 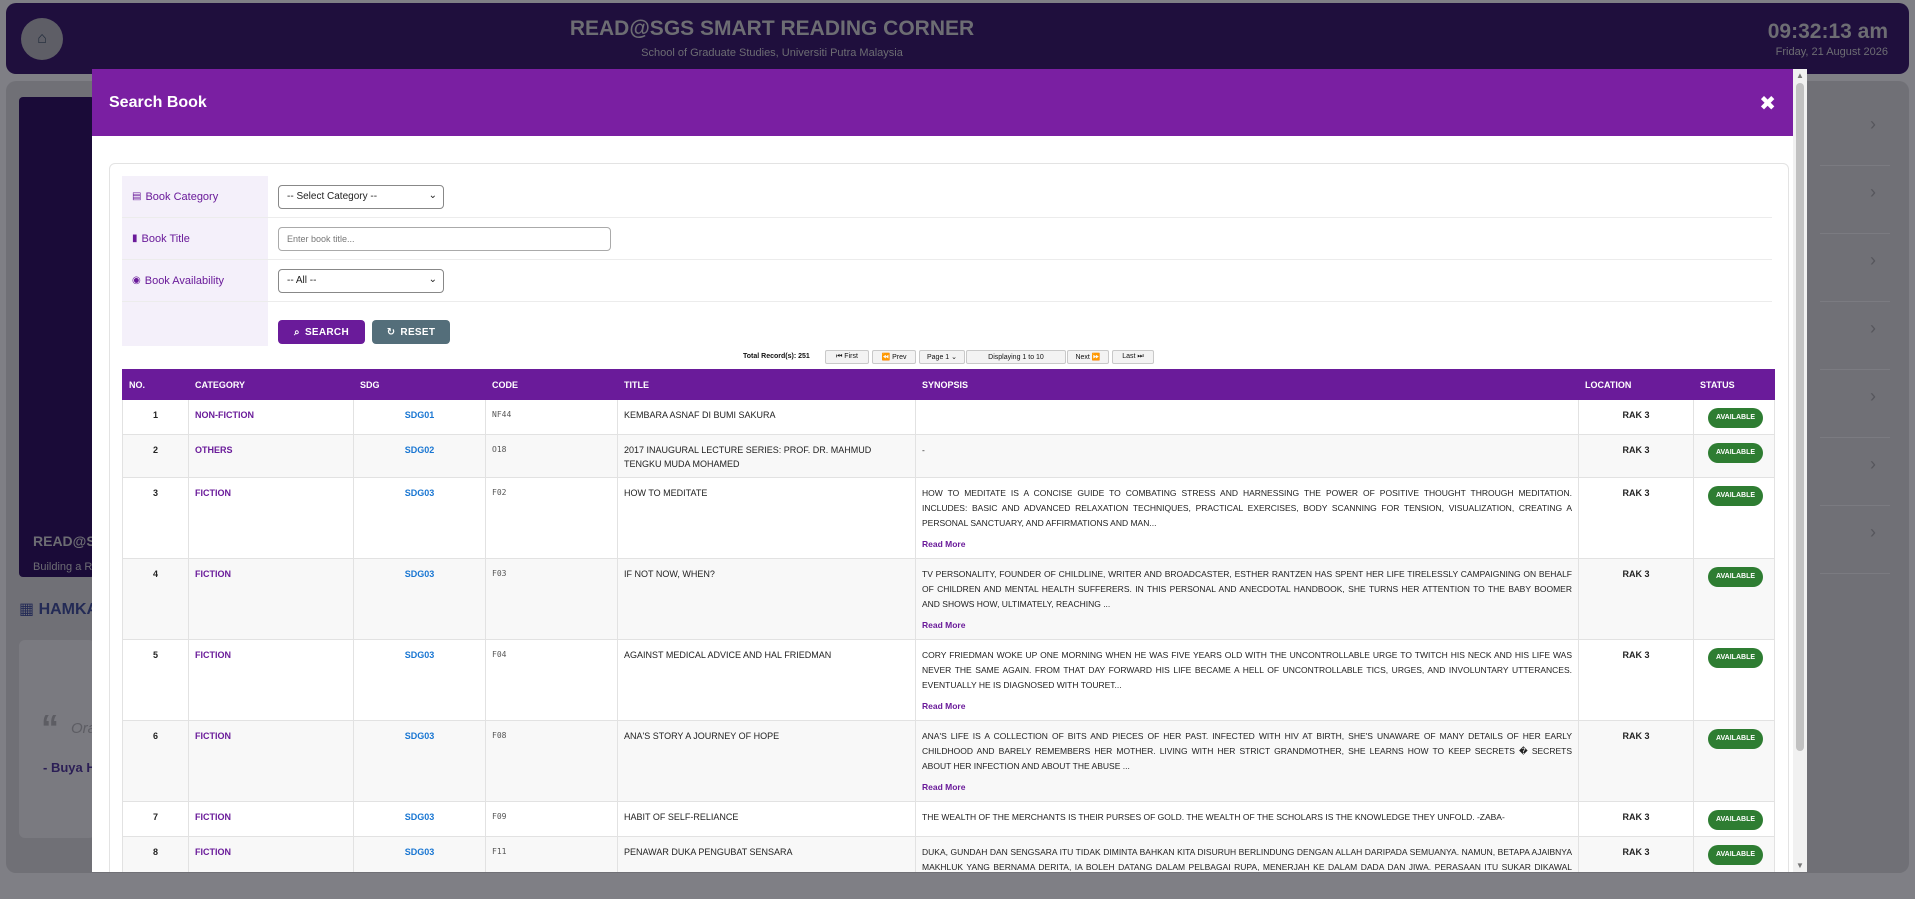 I want to click on reset-button: ↻ RESET, so click(x=411, y=332).